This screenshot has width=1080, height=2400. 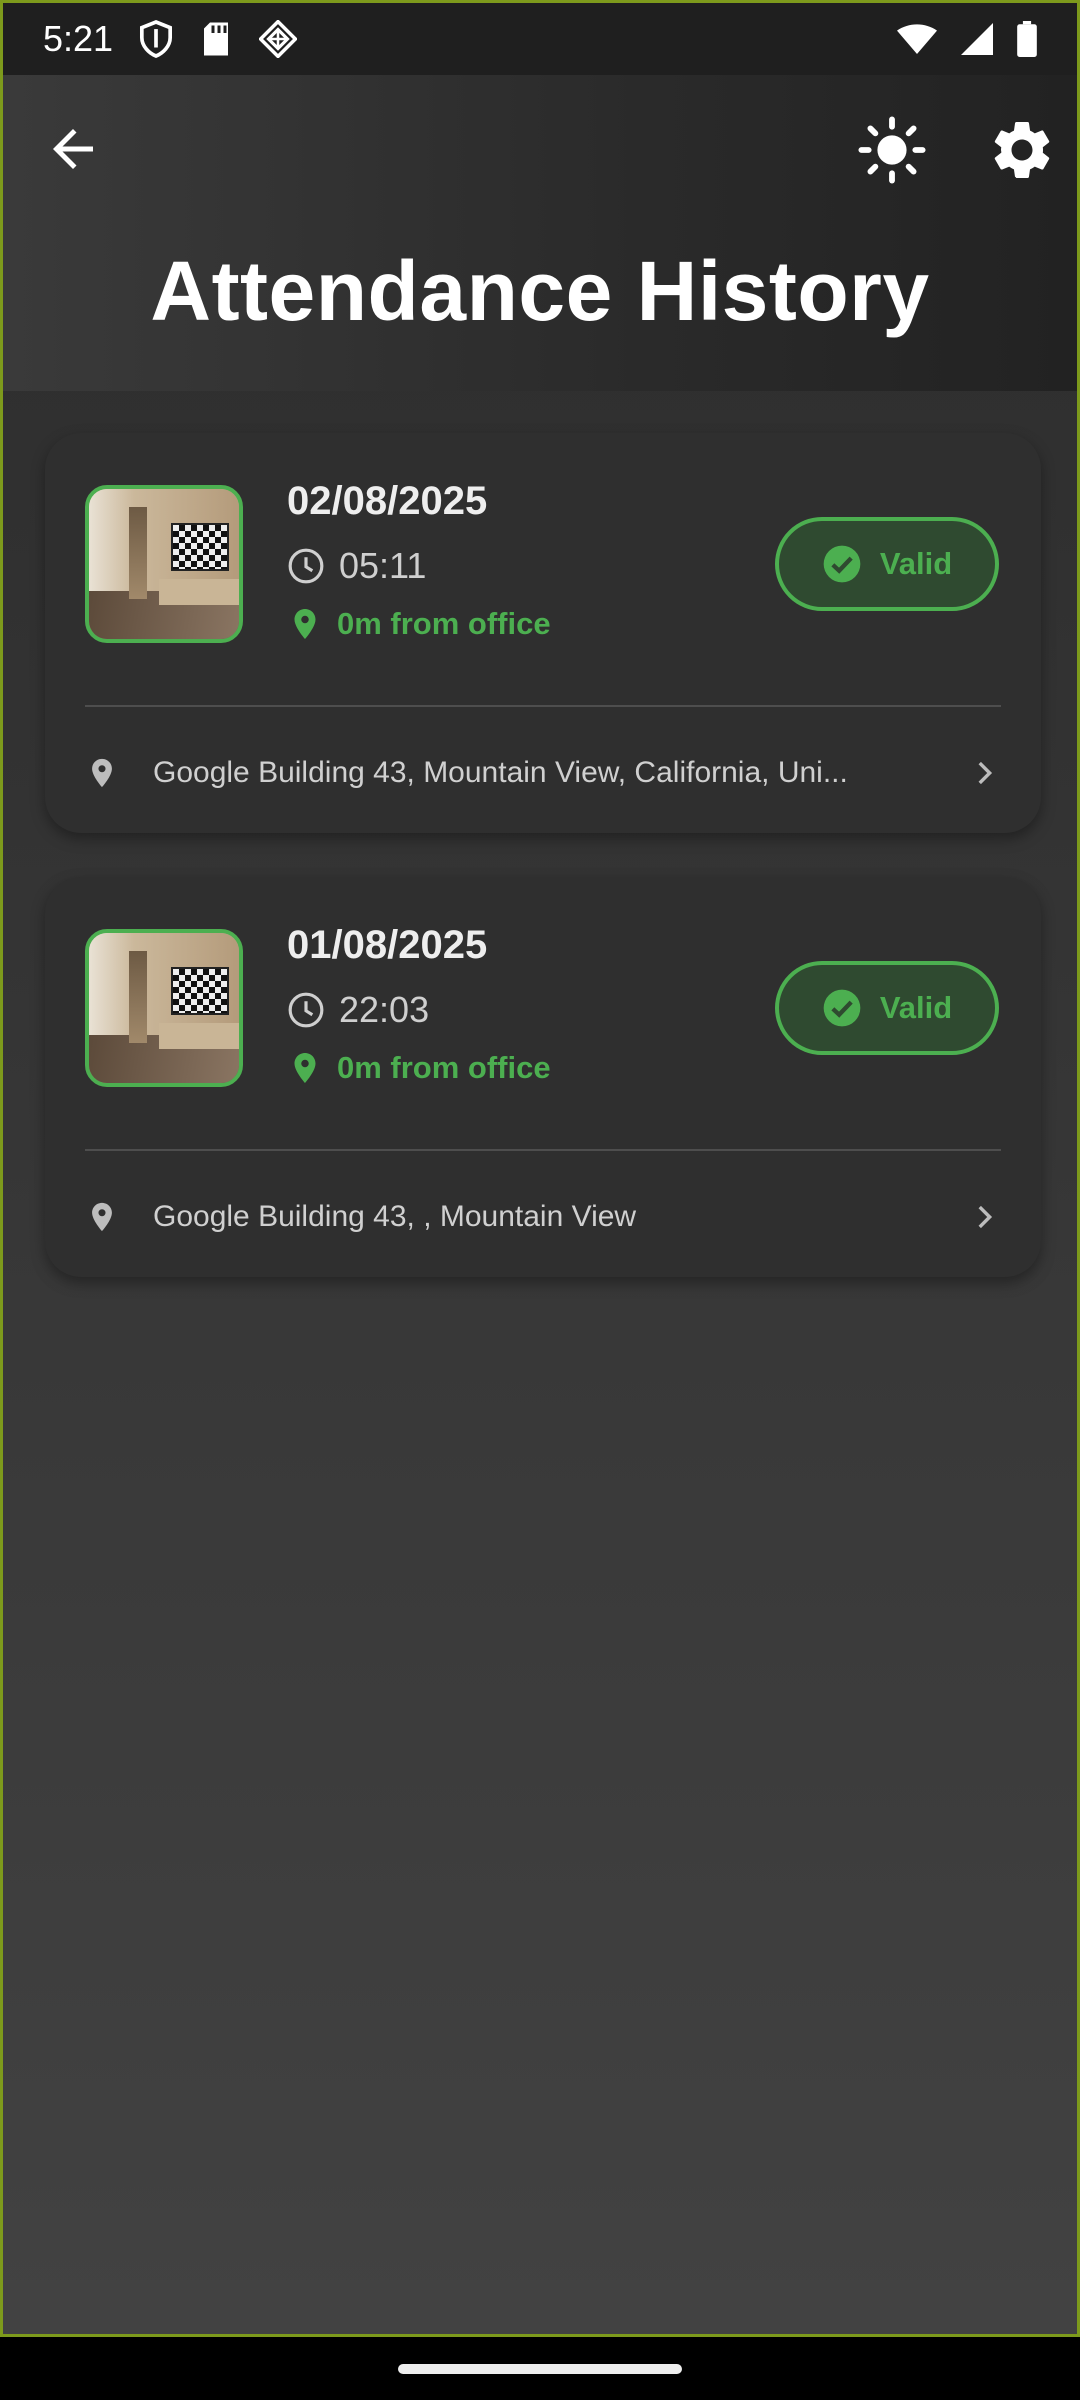 I want to click on arrow-back-icon, so click(x=73, y=149).